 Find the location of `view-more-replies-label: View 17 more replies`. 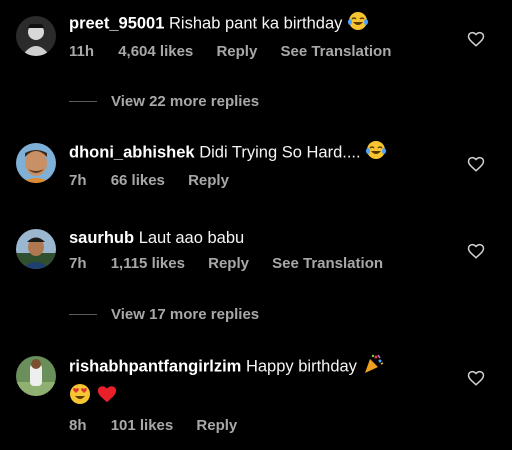

view-more-replies-label: View 17 more replies is located at coordinates (185, 314).